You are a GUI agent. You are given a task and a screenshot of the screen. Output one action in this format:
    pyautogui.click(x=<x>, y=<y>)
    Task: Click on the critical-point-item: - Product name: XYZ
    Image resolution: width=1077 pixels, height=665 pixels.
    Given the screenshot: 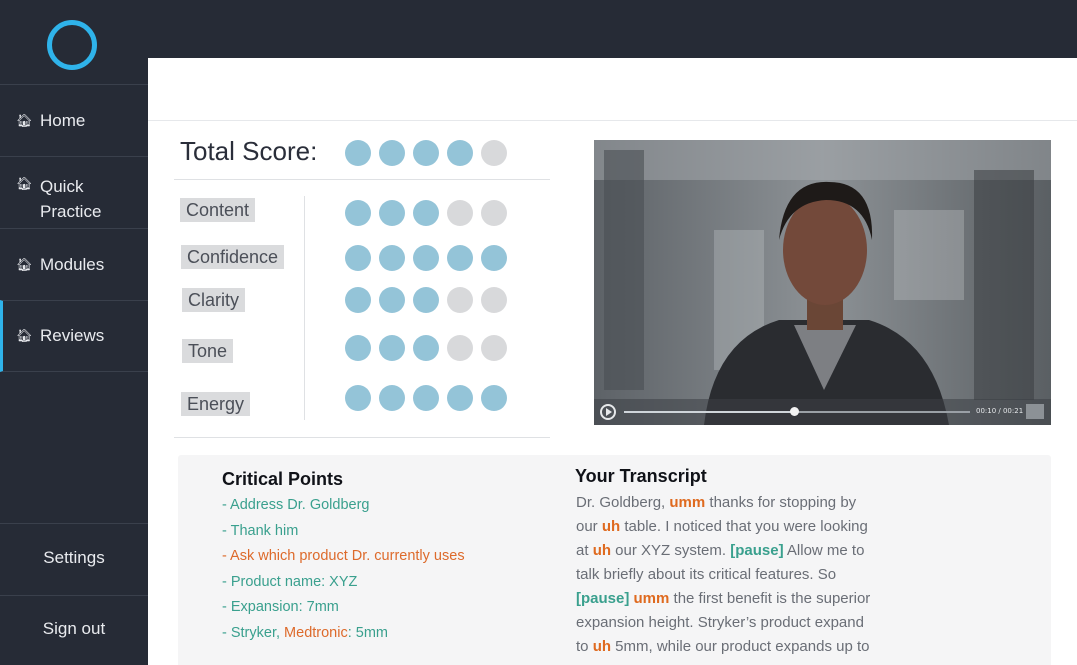 What is the action you would take?
    pyautogui.click(x=290, y=582)
    